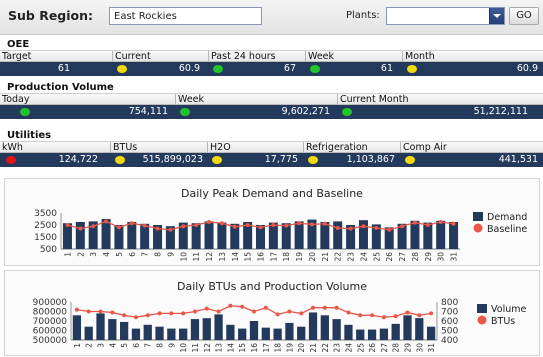 Image resolution: width=543 pixels, height=357 pixels. Describe the element at coordinates (384, 348) in the screenshot. I see `x-tick-label: 27` at that location.